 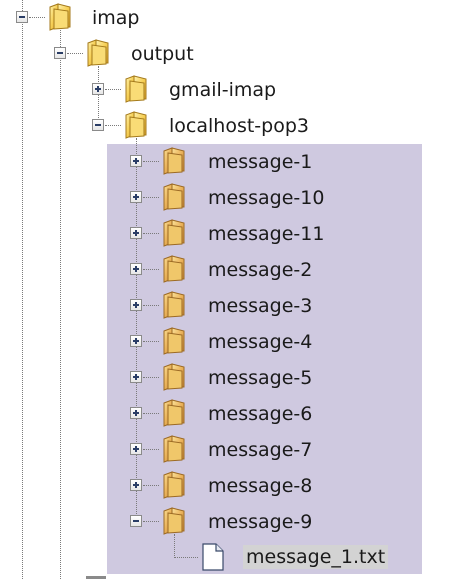 I want to click on text-file-icon, so click(x=213, y=557).